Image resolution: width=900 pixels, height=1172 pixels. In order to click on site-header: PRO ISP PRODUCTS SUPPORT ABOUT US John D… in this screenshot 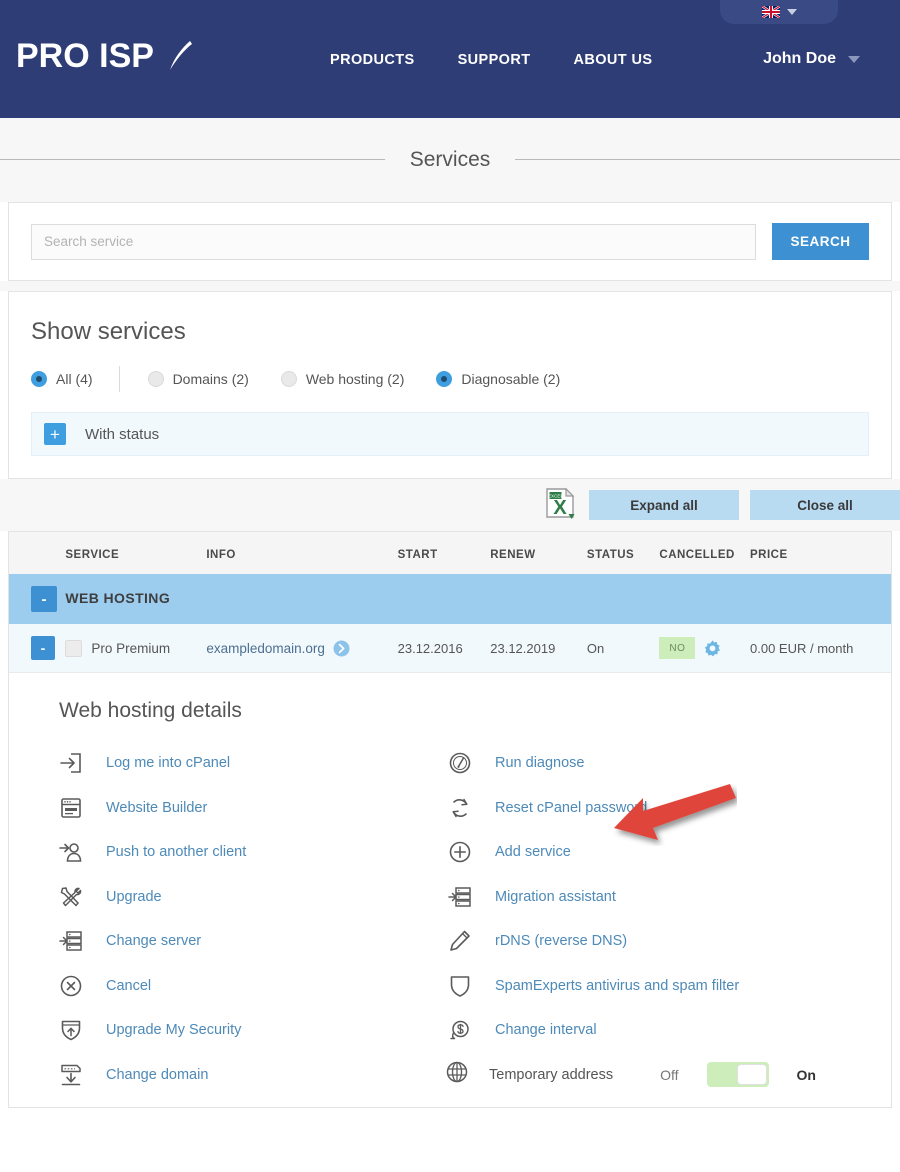, I will do `click(450, 59)`.